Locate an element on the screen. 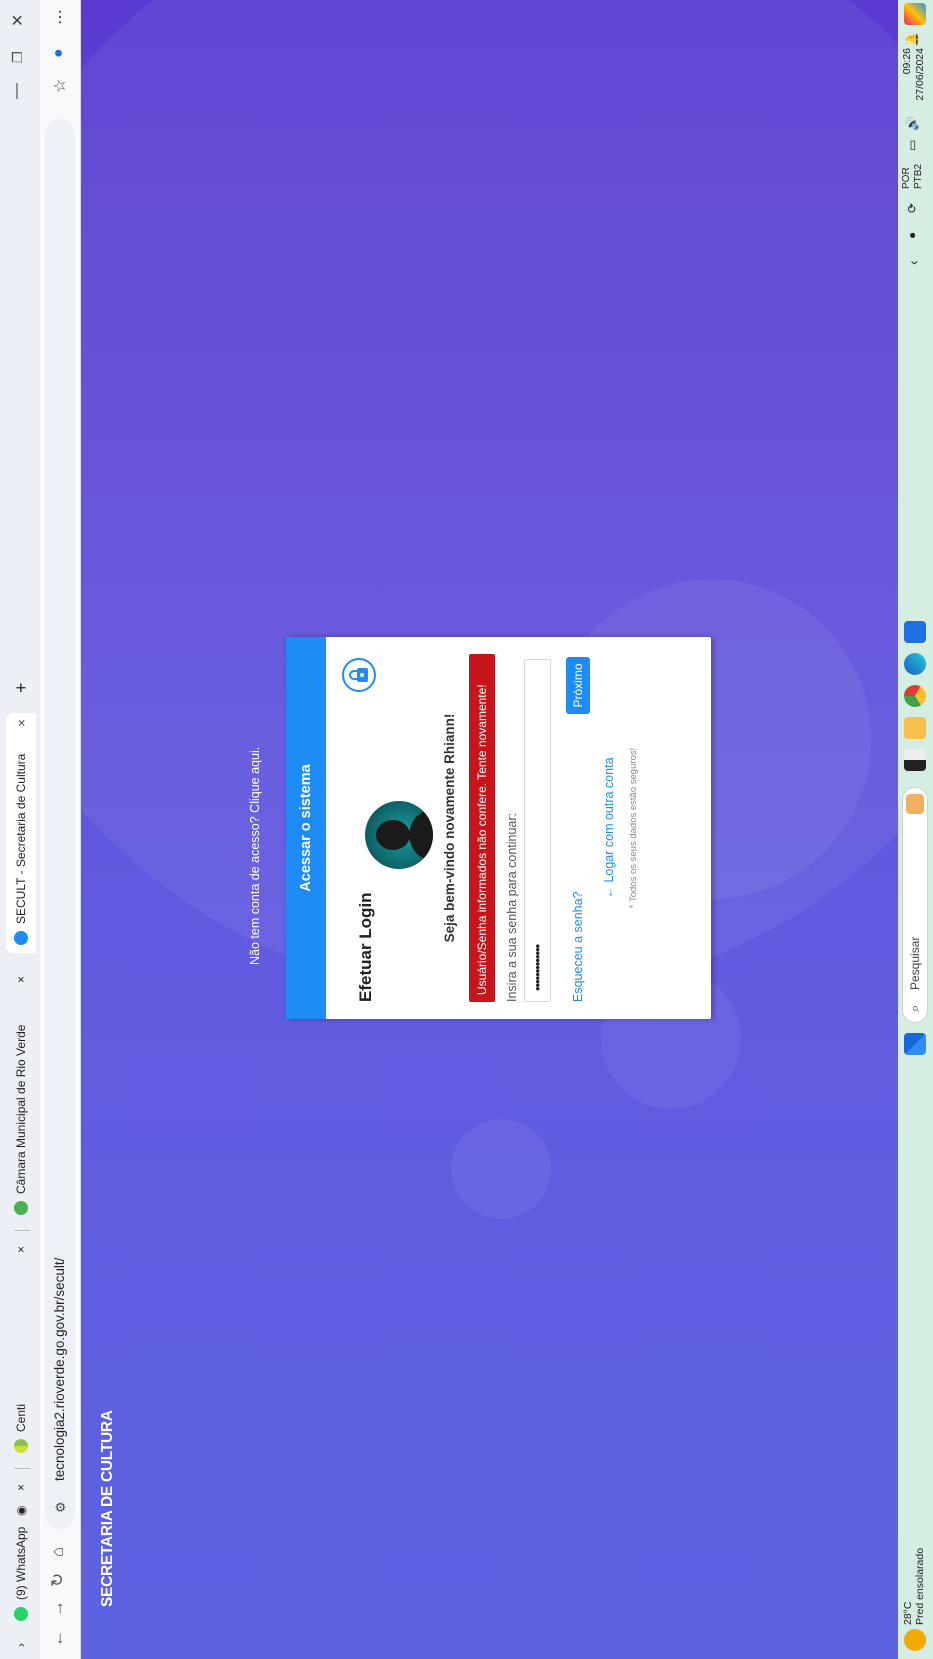 The image size is (933, 1659). centi-icon is located at coordinates (21, 1446).